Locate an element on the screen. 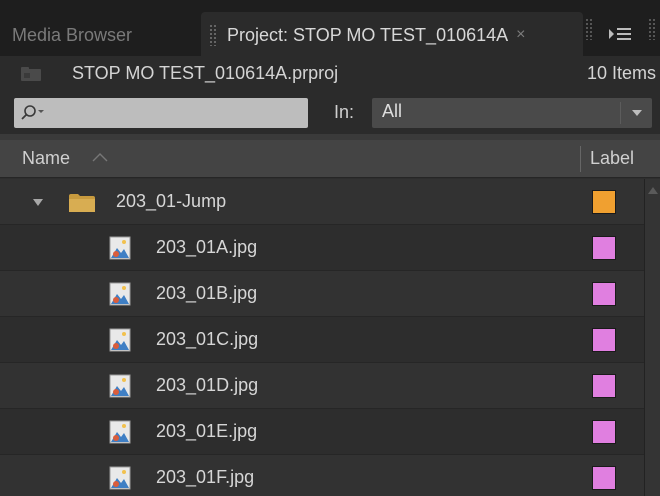 The height and width of the screenshot is (496, 660). list-item: 203_01D.jpg is located at coordinates (322, 386).